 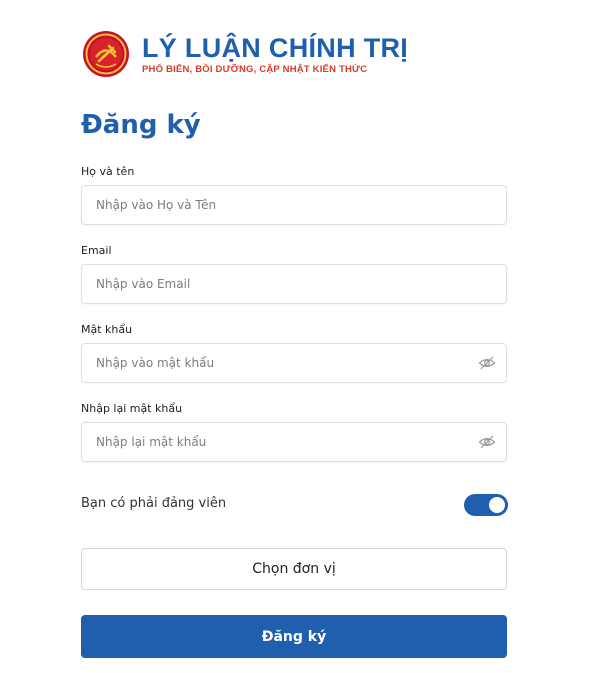 I want to click on page-title: Đăng ký, so click(x=141, y=125).